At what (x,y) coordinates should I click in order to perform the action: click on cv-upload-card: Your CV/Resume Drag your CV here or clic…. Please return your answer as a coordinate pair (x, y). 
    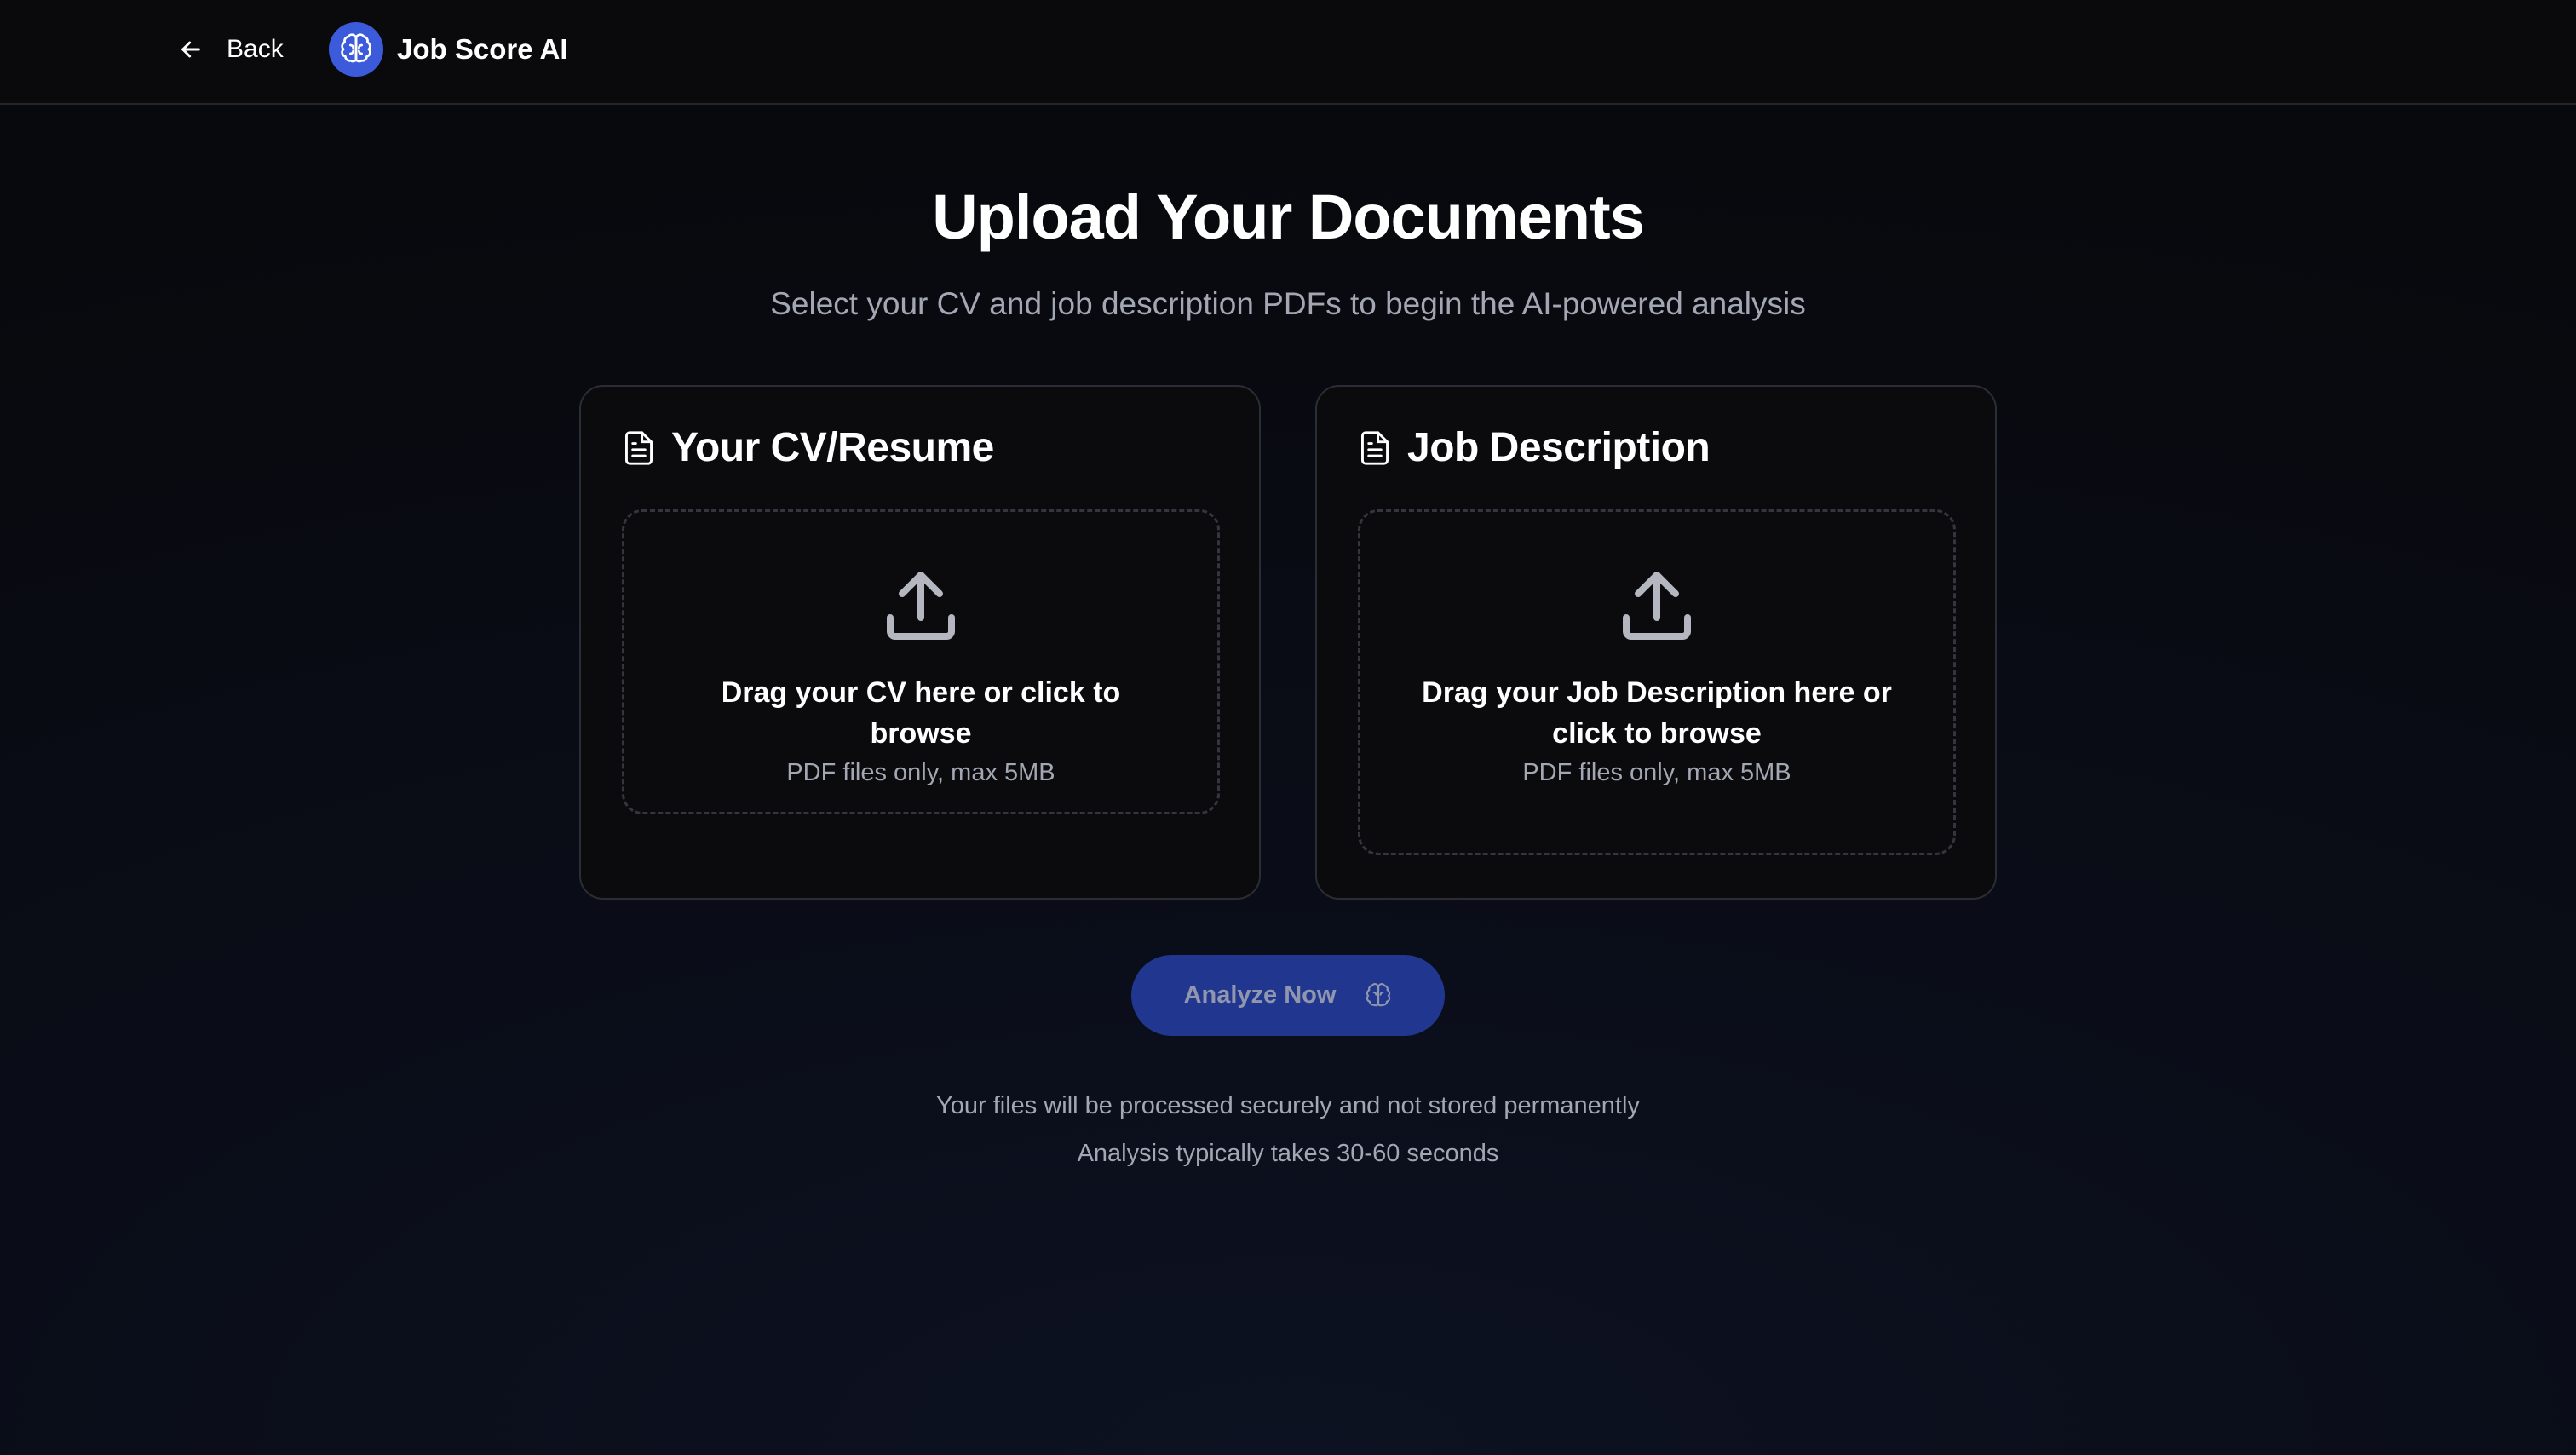
    Looking at the image, I should click on (920, 642).